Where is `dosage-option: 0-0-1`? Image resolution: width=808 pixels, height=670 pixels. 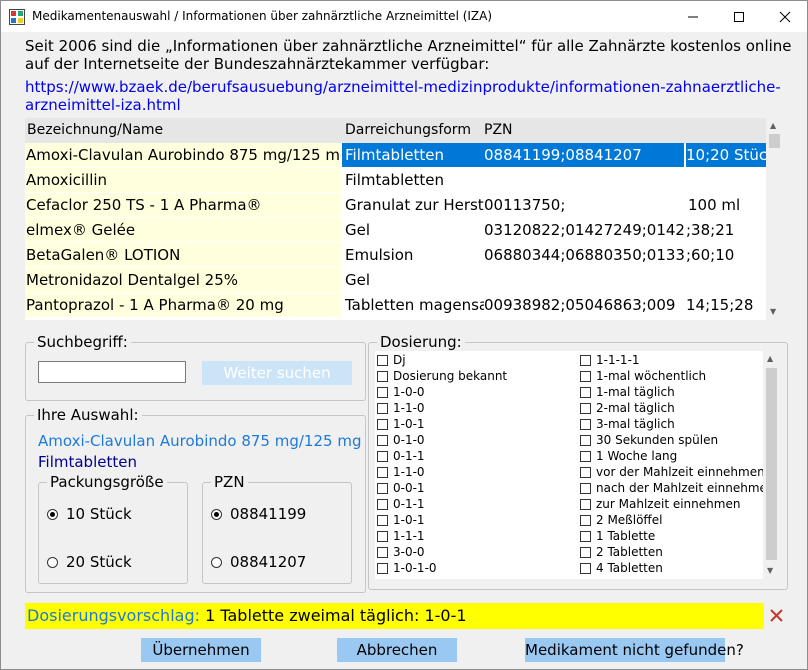
dosage-option: 0-0-1 is located at coordinates (401, 488).